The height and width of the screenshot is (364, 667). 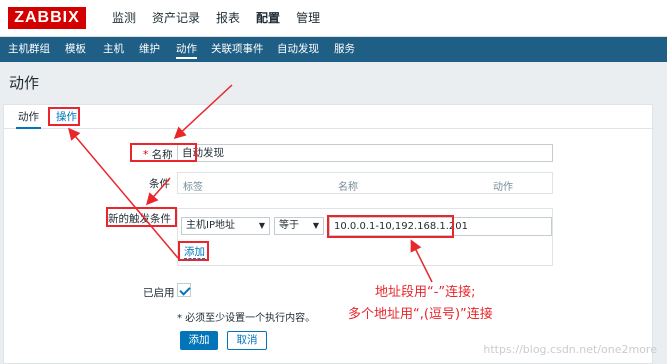 I want to click on highlight-box-operations-tab, so click(x=64, y=116).